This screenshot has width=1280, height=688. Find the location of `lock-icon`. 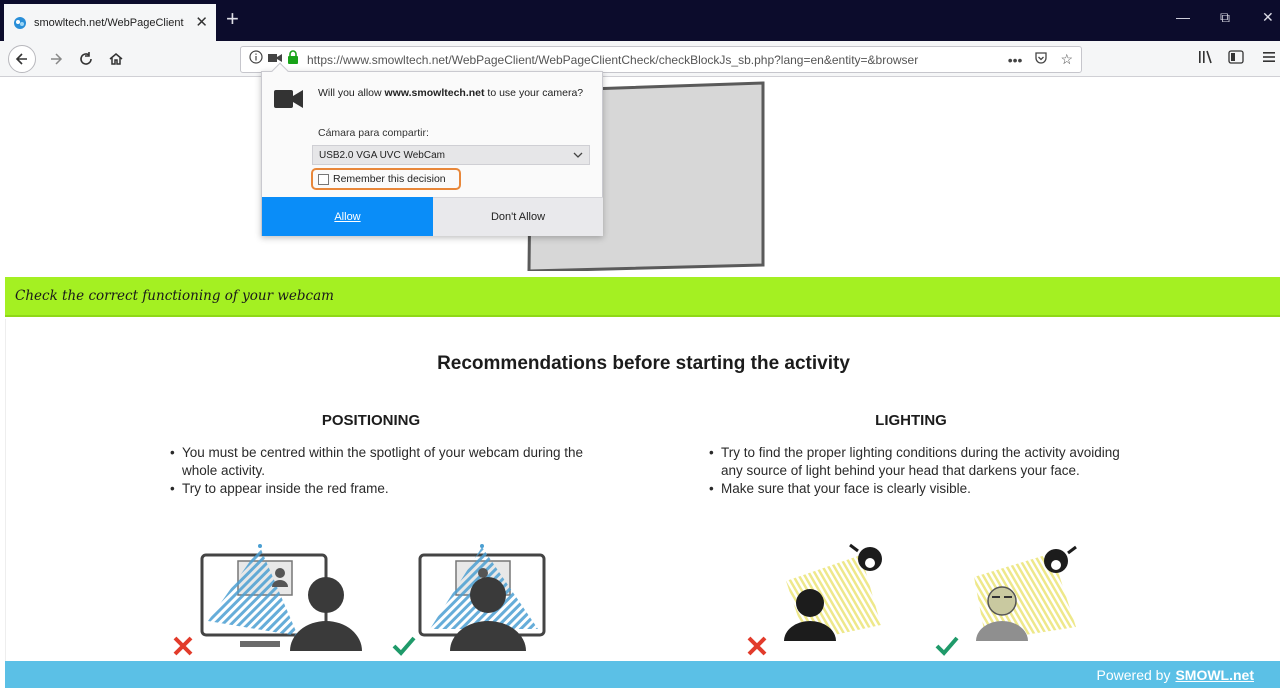

lock-icon is located at coordinates (293, 59).